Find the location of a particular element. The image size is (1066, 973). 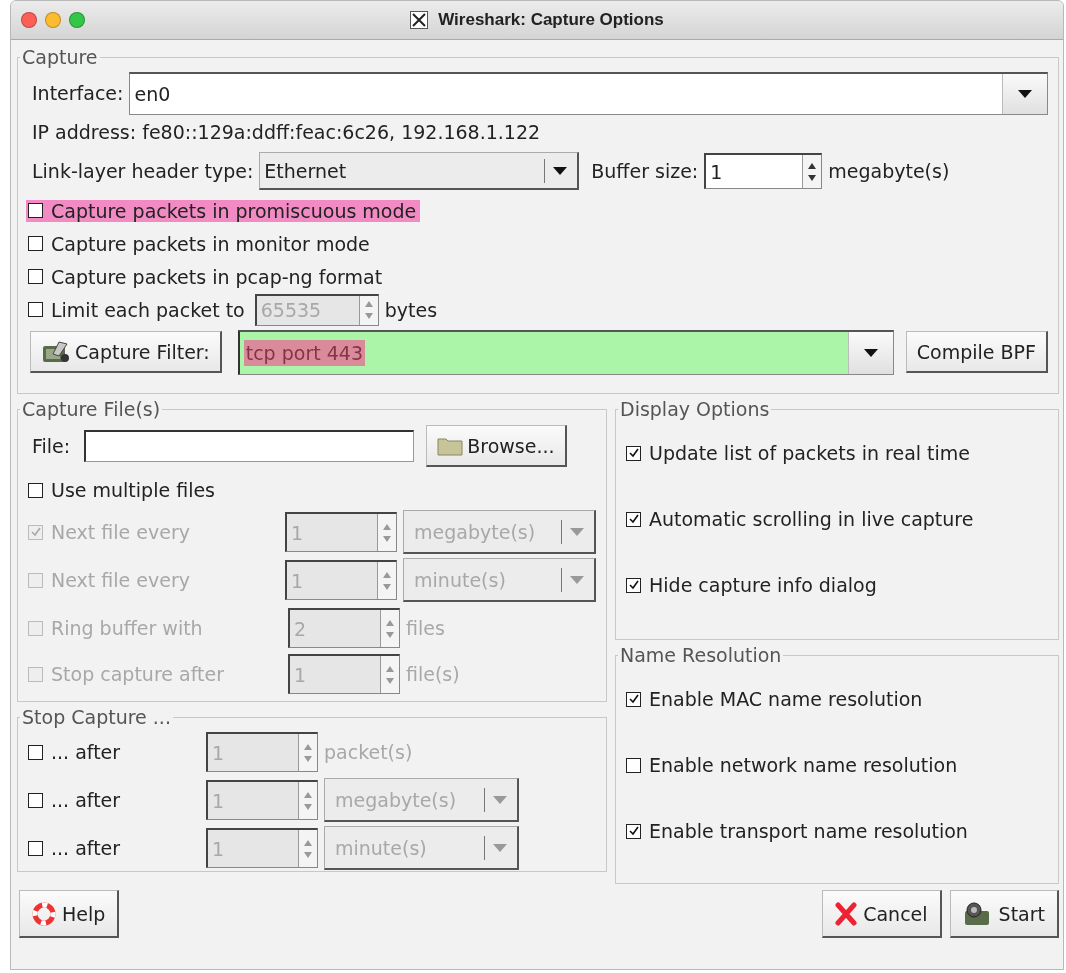

link-layer-dropdown: Ethernet is located at coordinates (419, 171).